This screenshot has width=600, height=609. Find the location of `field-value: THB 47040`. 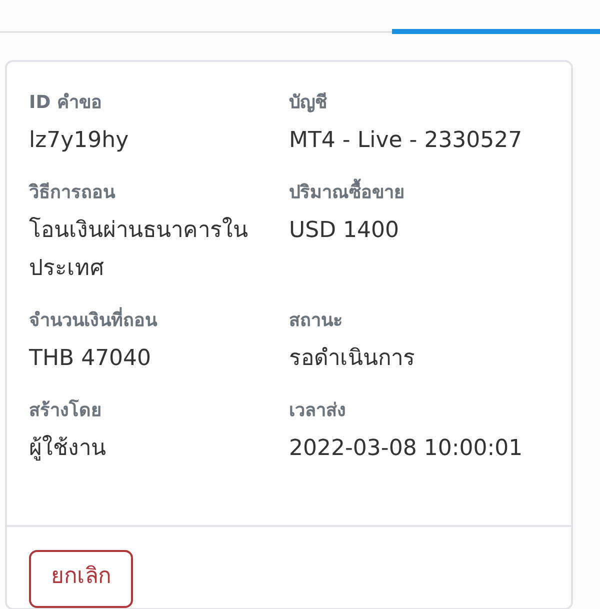

field-value: THB 47040 is located at coordinates (90, 359).